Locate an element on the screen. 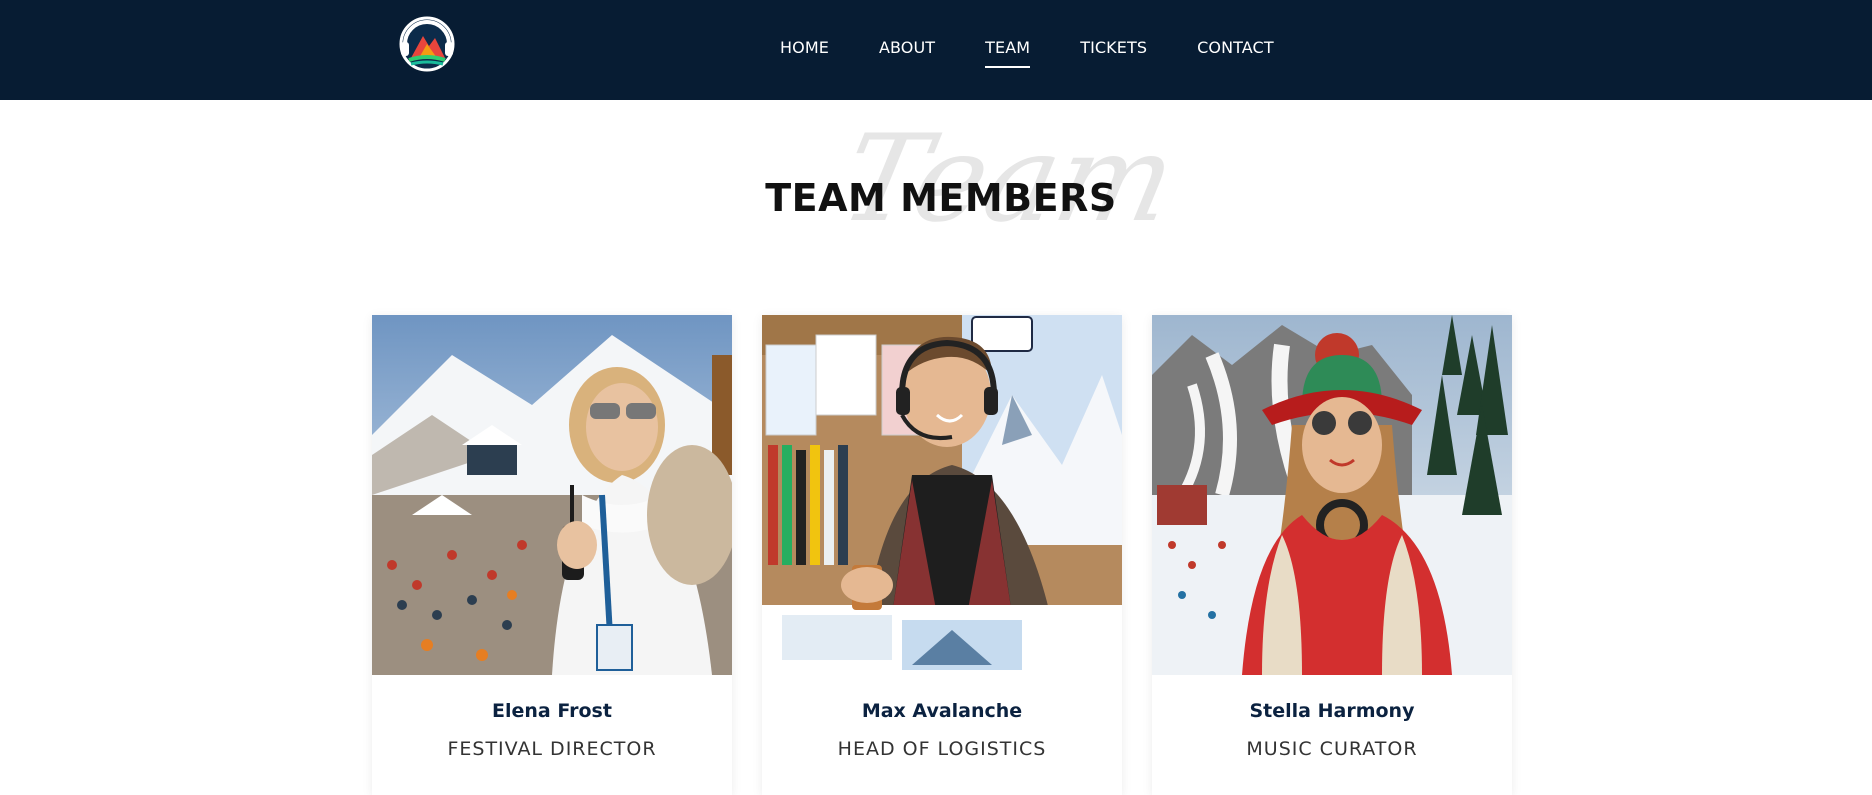  nav-about: ABOUT is located at coordinates (907, 47).